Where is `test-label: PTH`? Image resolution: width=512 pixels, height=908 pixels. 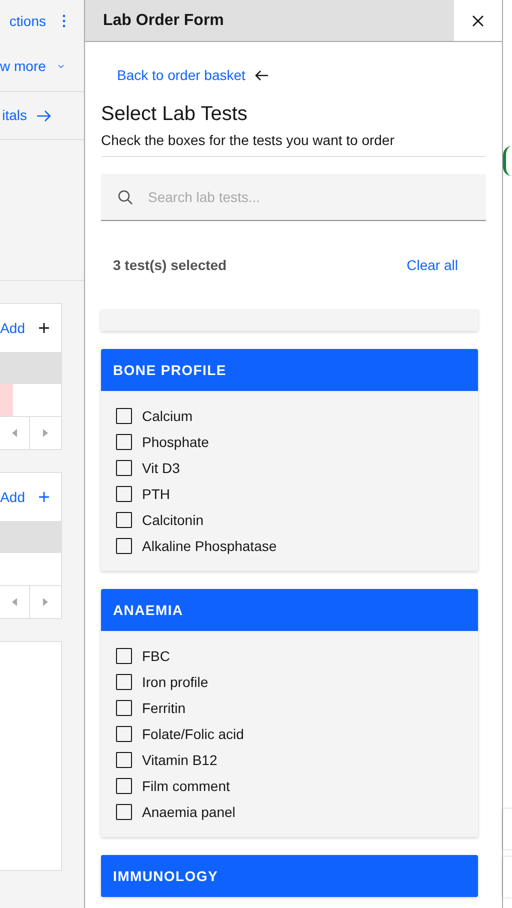
test-label: PTH is located at coordinates (156, 494).